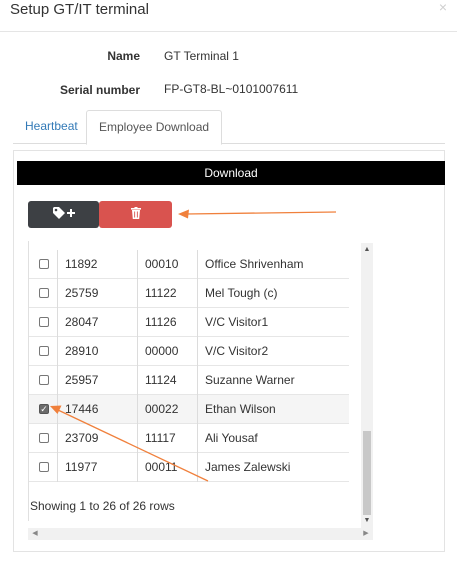  I want to click on add-tag-button, so click(63, 214).